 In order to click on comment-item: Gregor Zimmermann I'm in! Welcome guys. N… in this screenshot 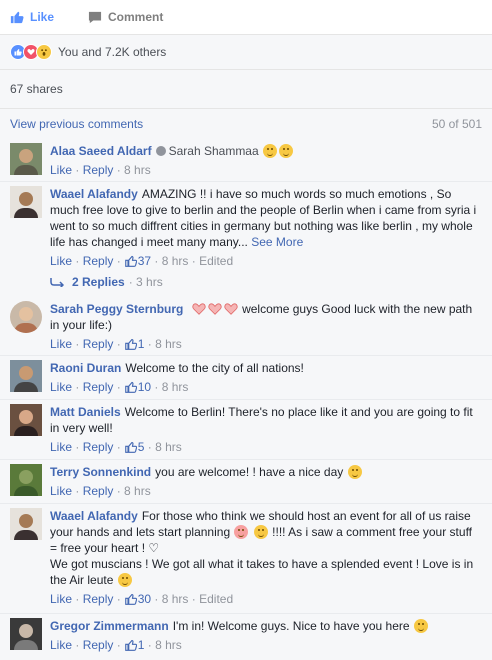, I will do `click(246, 635)`.